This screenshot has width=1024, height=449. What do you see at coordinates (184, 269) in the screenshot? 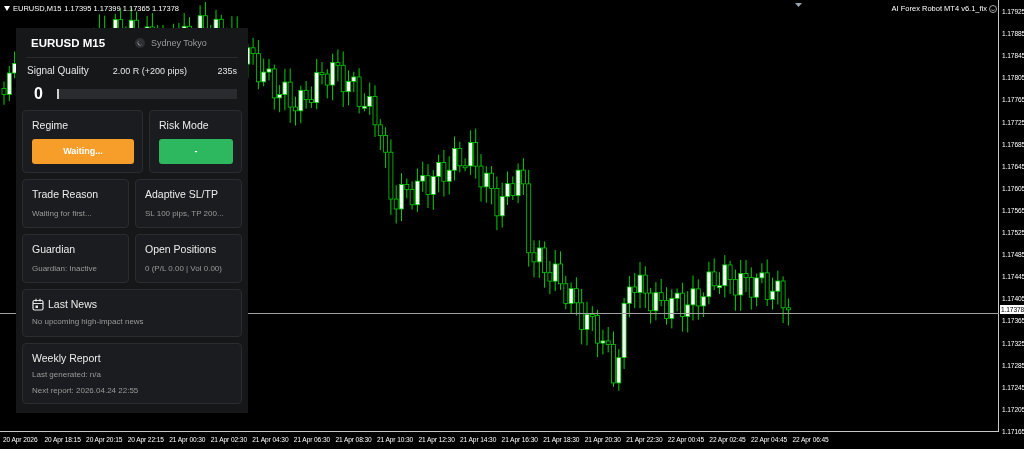
I see `card-text: 0 (P/L 0.00 | Vol 0.00)` at bounding box center [184, 269].